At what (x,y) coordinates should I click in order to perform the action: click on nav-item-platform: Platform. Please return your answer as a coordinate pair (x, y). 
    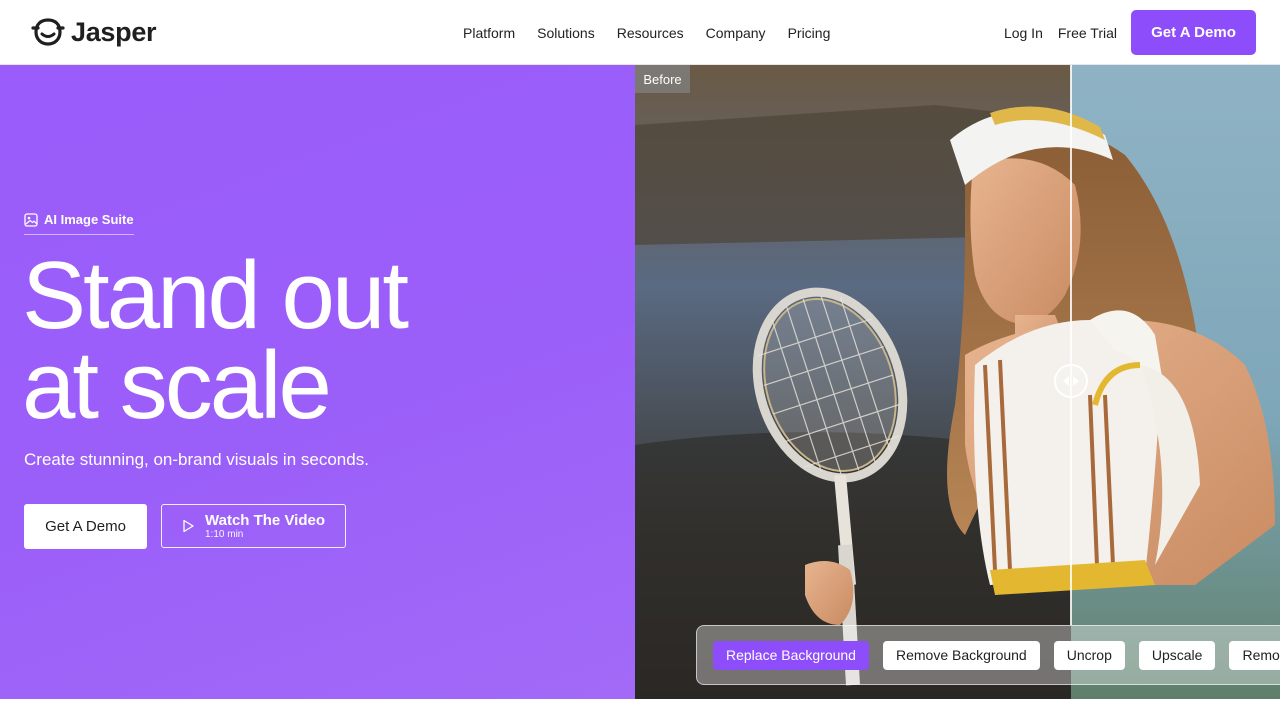
    Looking at the image, I should click on (489, 33).